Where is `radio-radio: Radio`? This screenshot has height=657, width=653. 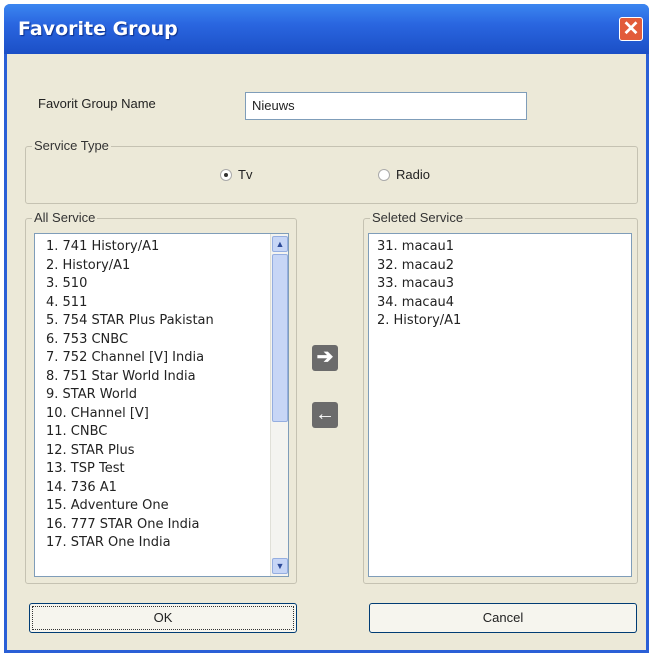 radio-radio: Radio is located at coordinates (404, 174).